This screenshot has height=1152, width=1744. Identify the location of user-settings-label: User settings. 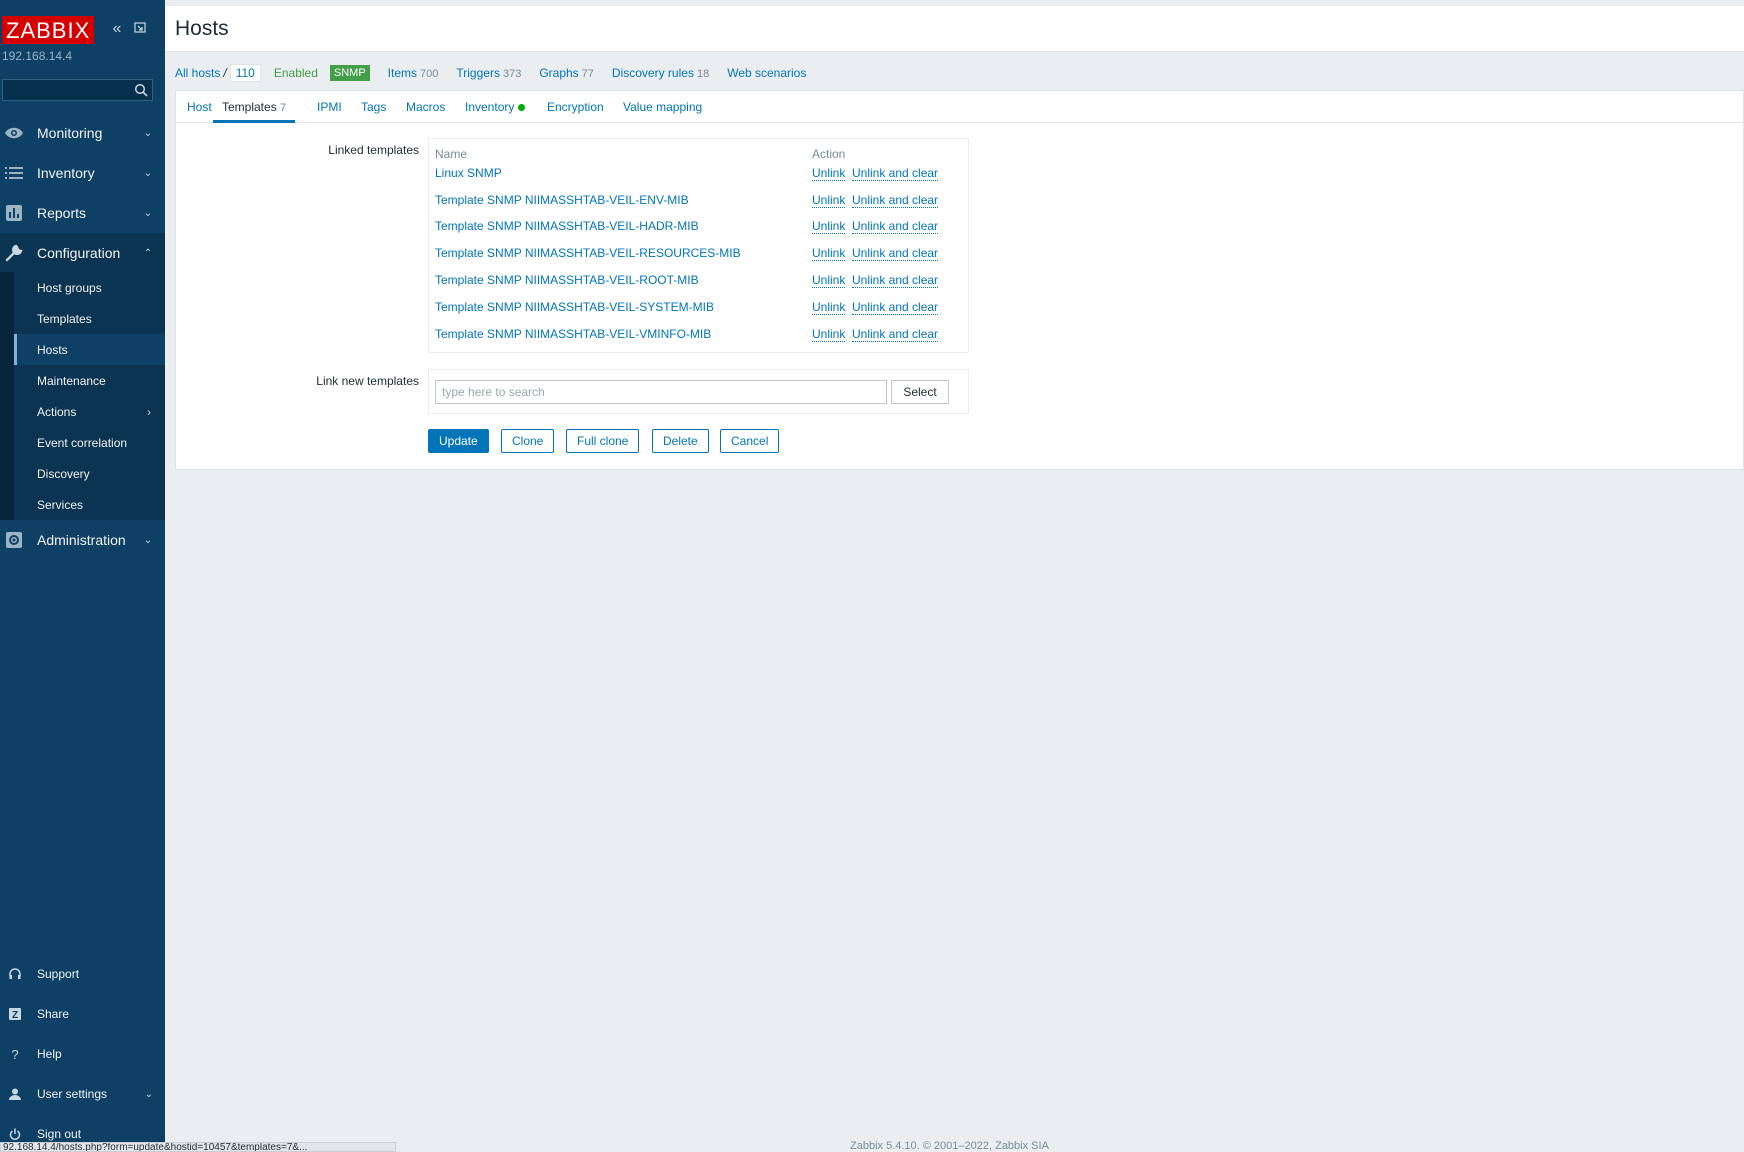
(72, 1094).